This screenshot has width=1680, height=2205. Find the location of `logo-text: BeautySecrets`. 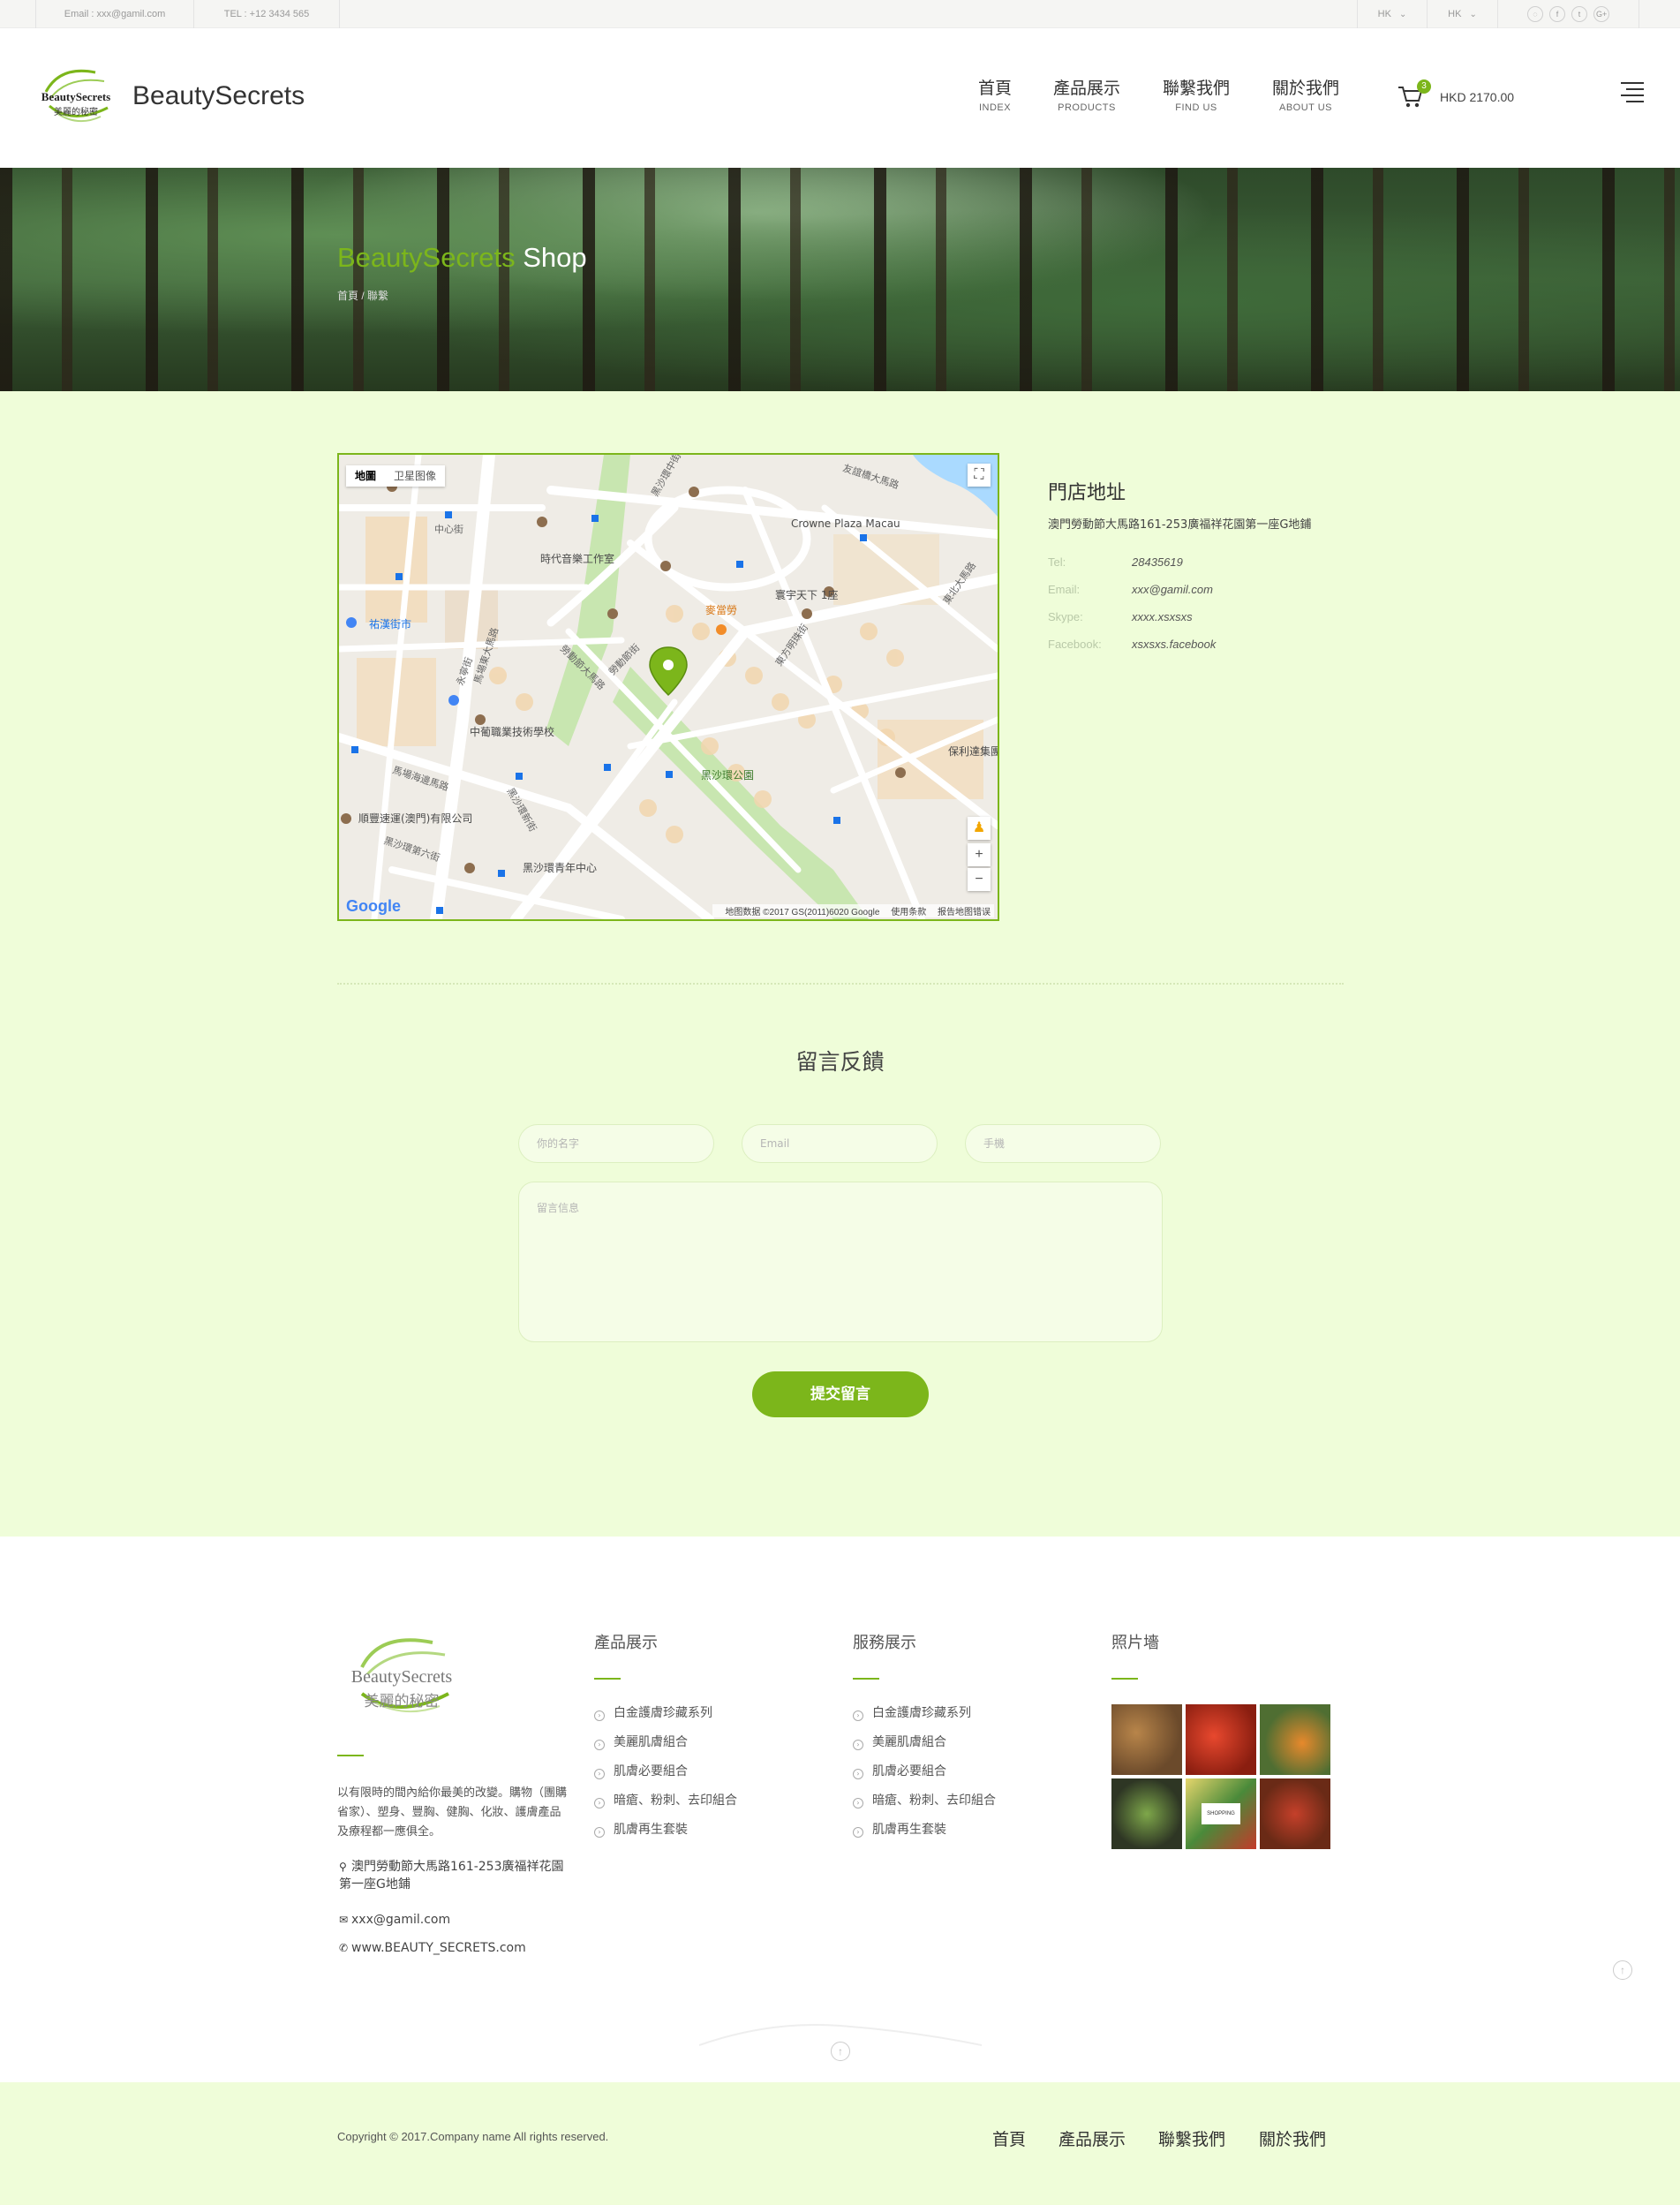

logo-text: BeautySecrets is located at coordinates (76, 96).